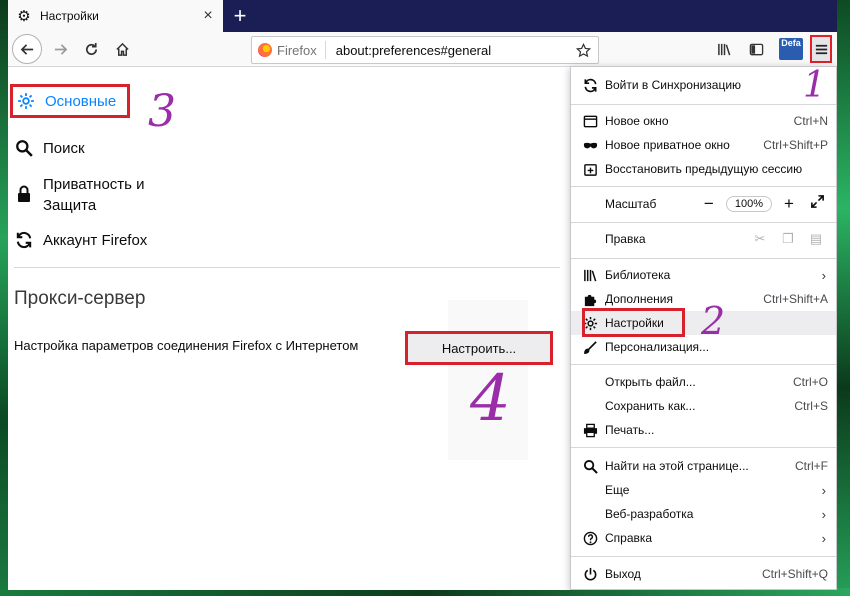 The image size is (850, 596). Describe the element at coordinates (843, 298) in the screenshot. I see `desktop-background-right` at that location.